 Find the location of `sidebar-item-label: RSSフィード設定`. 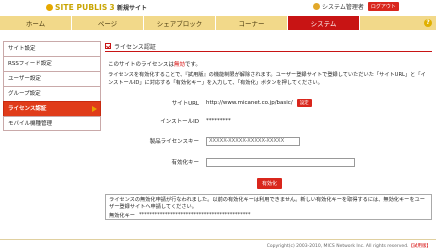

sidebar-item-label: RSSフィード設定 is located at coordinates (30, 64).